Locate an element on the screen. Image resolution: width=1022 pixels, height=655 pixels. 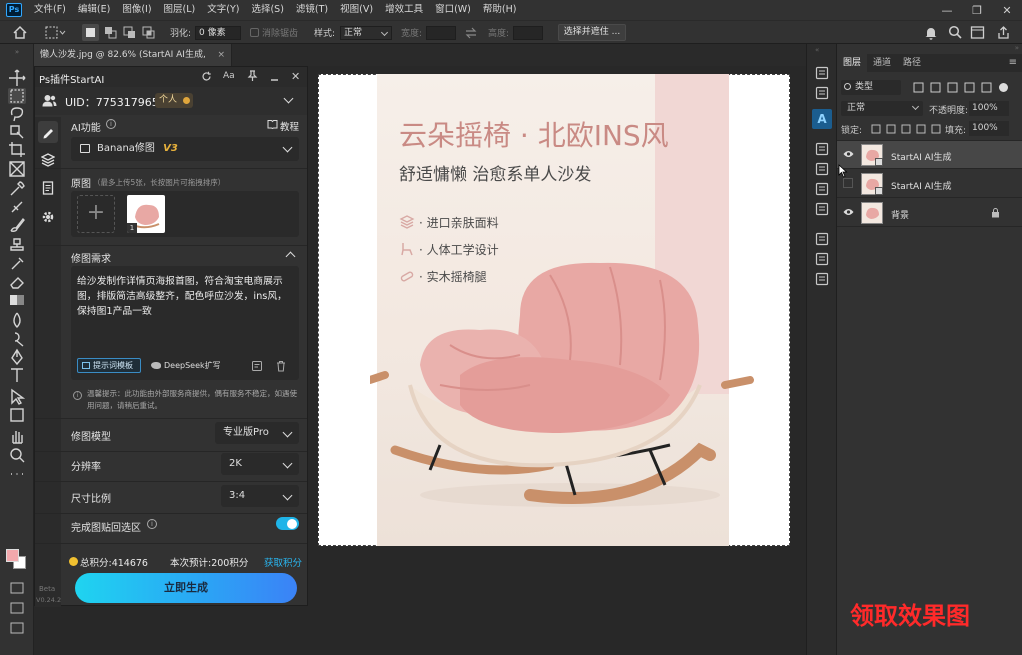
layers-collapse-icon: » is located at coordinates (929, 49).